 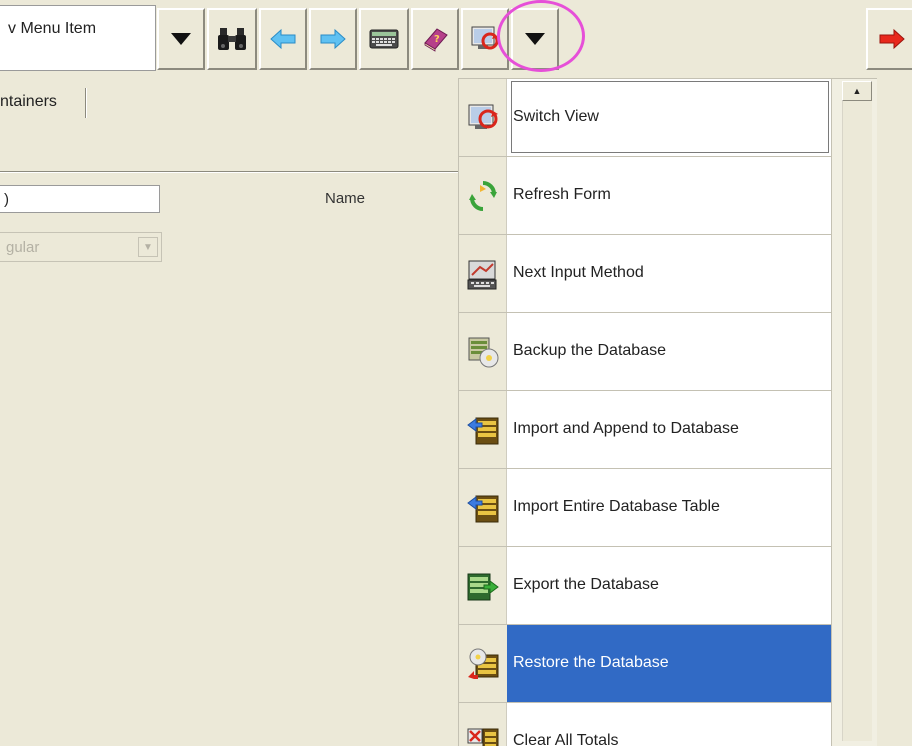 I want to click on switch-view-button, so click(x=485, y=39).